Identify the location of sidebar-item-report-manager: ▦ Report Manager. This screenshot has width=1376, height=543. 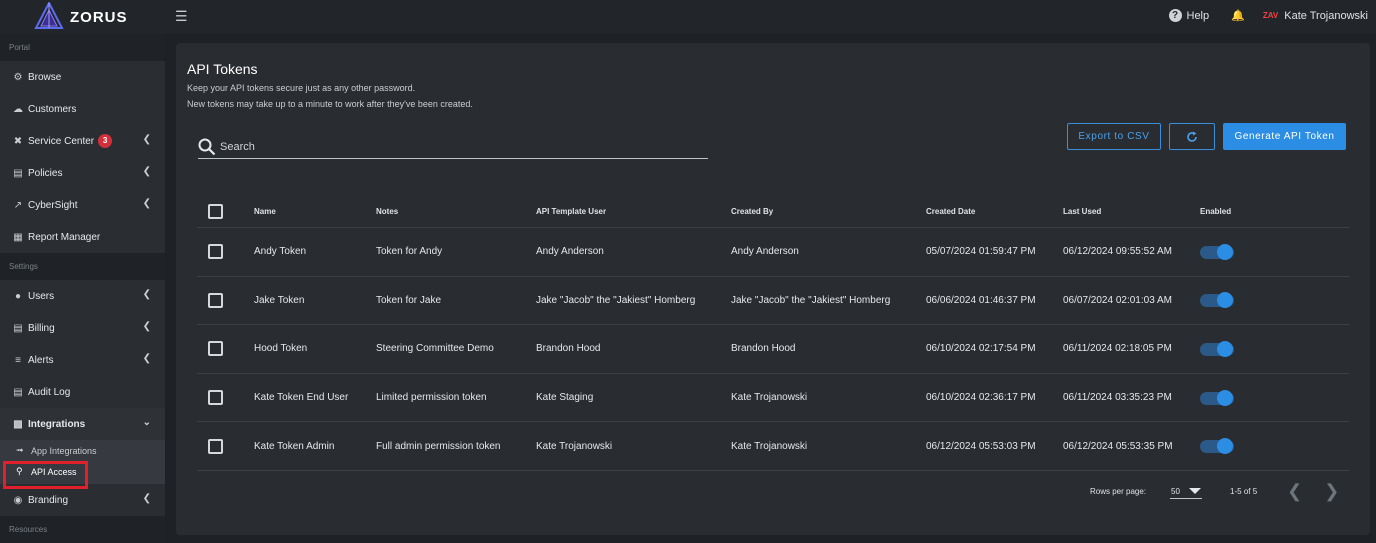
(82, 237).